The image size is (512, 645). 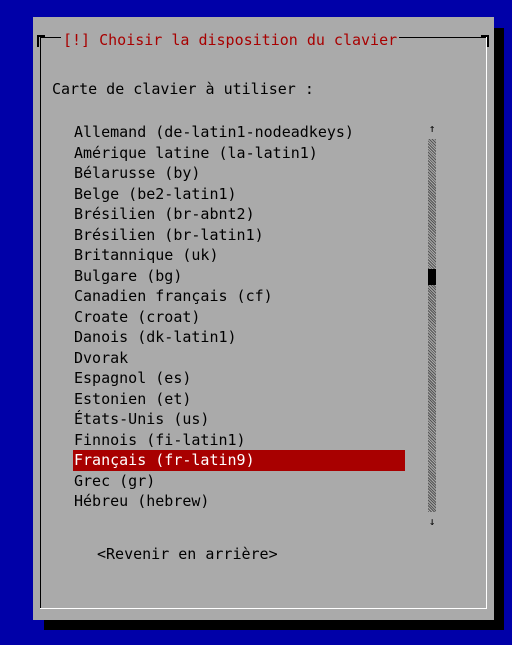 I want to click on list-item: Dvorak, so click(x=239, y=358).